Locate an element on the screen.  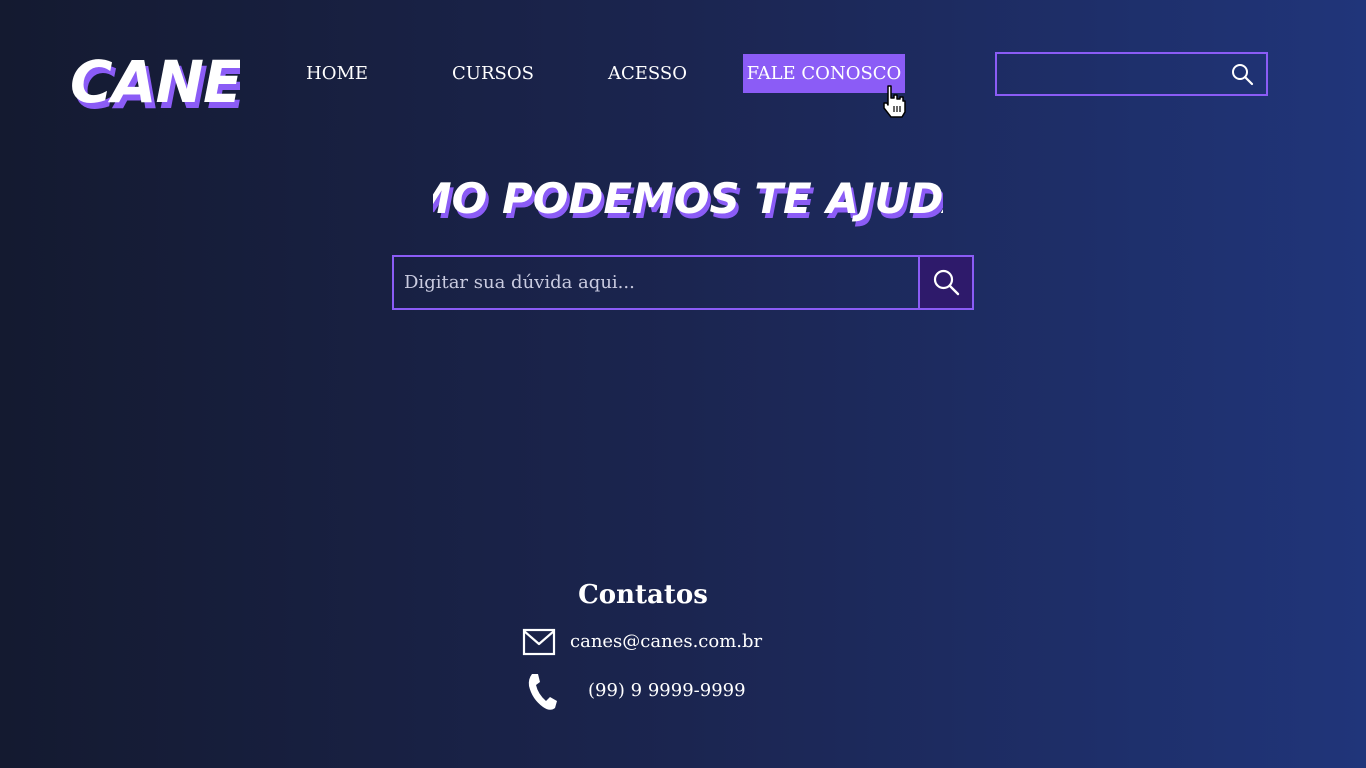
contacts-title: Contatos is located at coordinates (683, 595).